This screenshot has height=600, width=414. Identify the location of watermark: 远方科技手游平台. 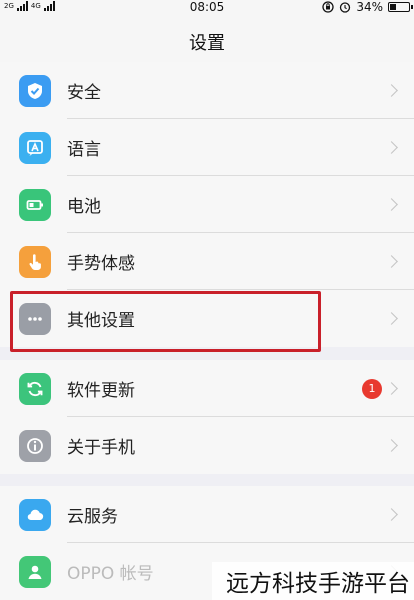
(313, 581).